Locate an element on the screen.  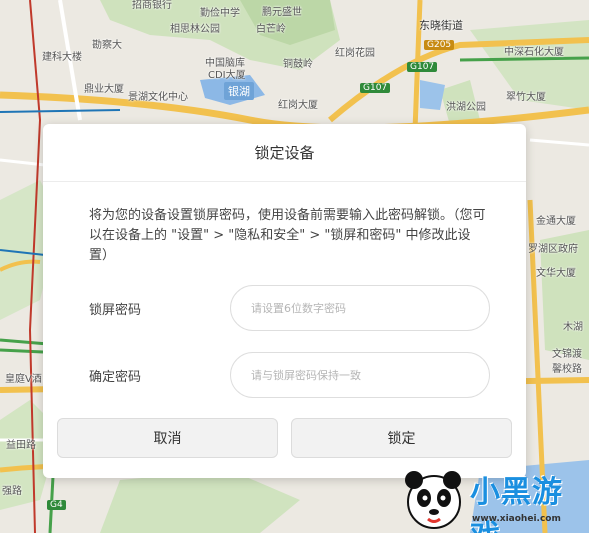
dialog-title: 锁定设备 is located at coordinates (284, 153).